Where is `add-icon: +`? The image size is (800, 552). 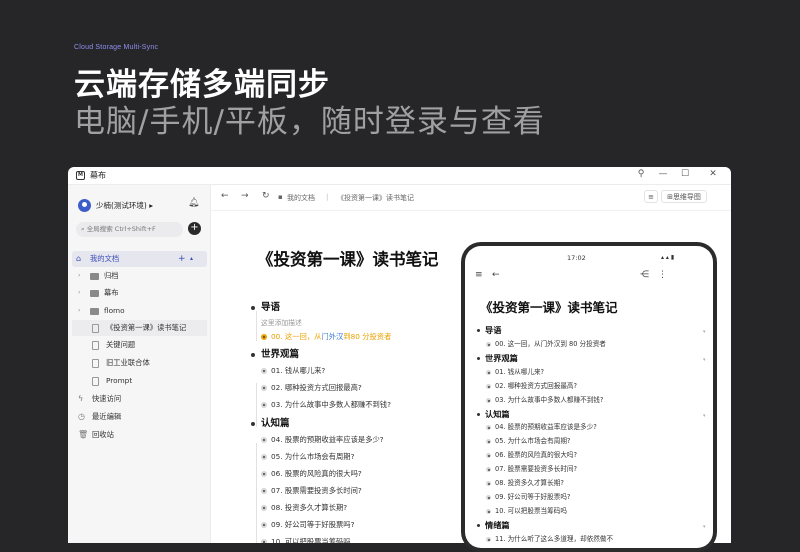
add-icon: + is located at coordinates (182, 259).